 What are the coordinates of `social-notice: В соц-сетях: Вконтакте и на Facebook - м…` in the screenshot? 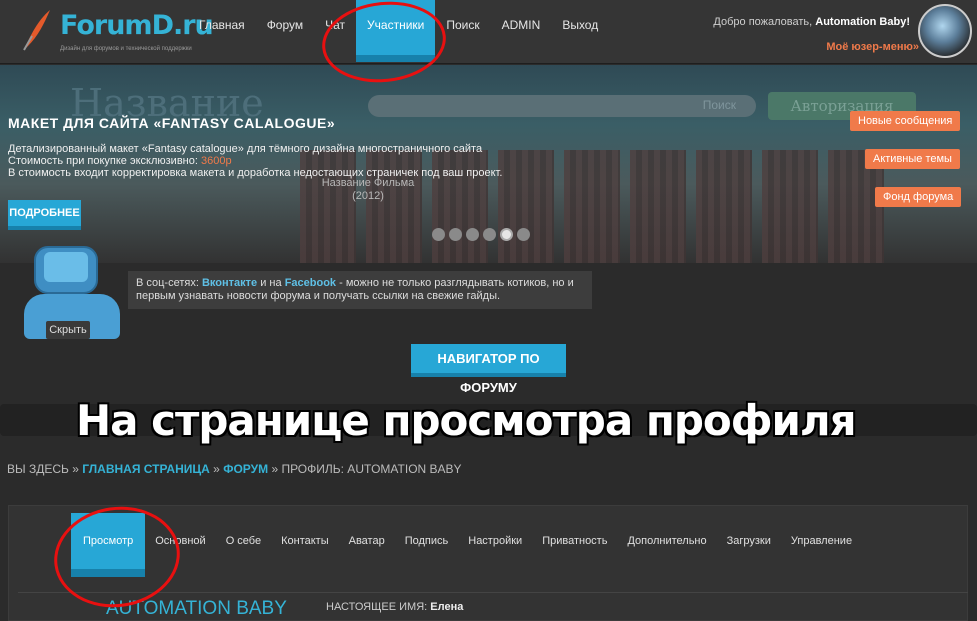 It's located at (360, 290).